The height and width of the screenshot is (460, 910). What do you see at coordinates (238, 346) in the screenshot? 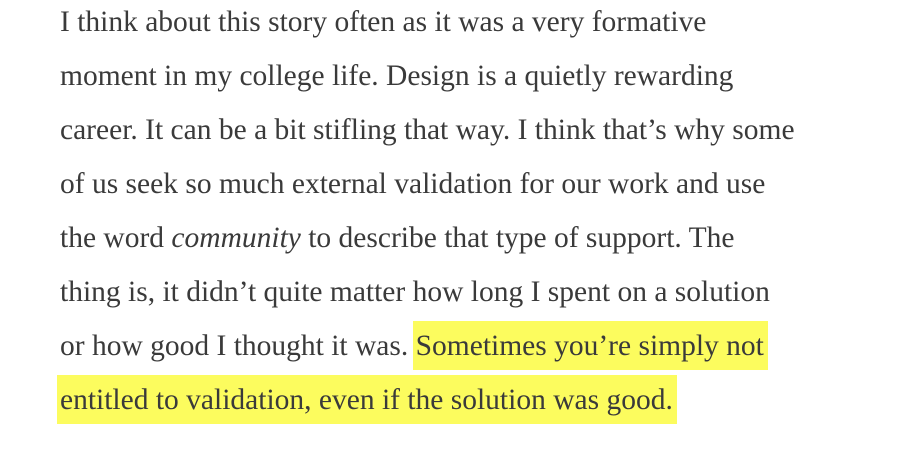
I see `text-line-7-plain: or how good I thought it was.` at bounding box center [238, 346].